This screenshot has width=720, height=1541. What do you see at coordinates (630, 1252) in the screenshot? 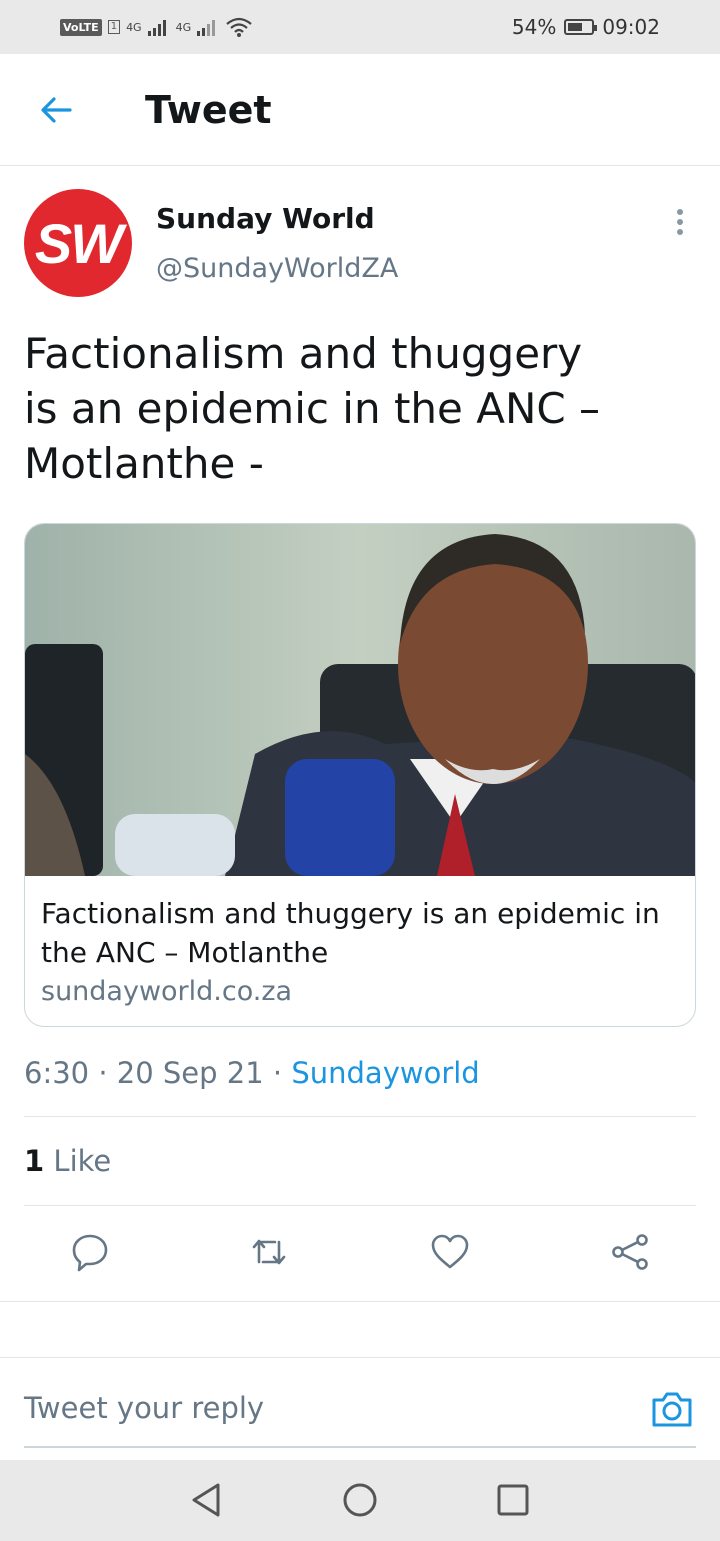
I see `share-icon` at bounding box center [630, 1252].